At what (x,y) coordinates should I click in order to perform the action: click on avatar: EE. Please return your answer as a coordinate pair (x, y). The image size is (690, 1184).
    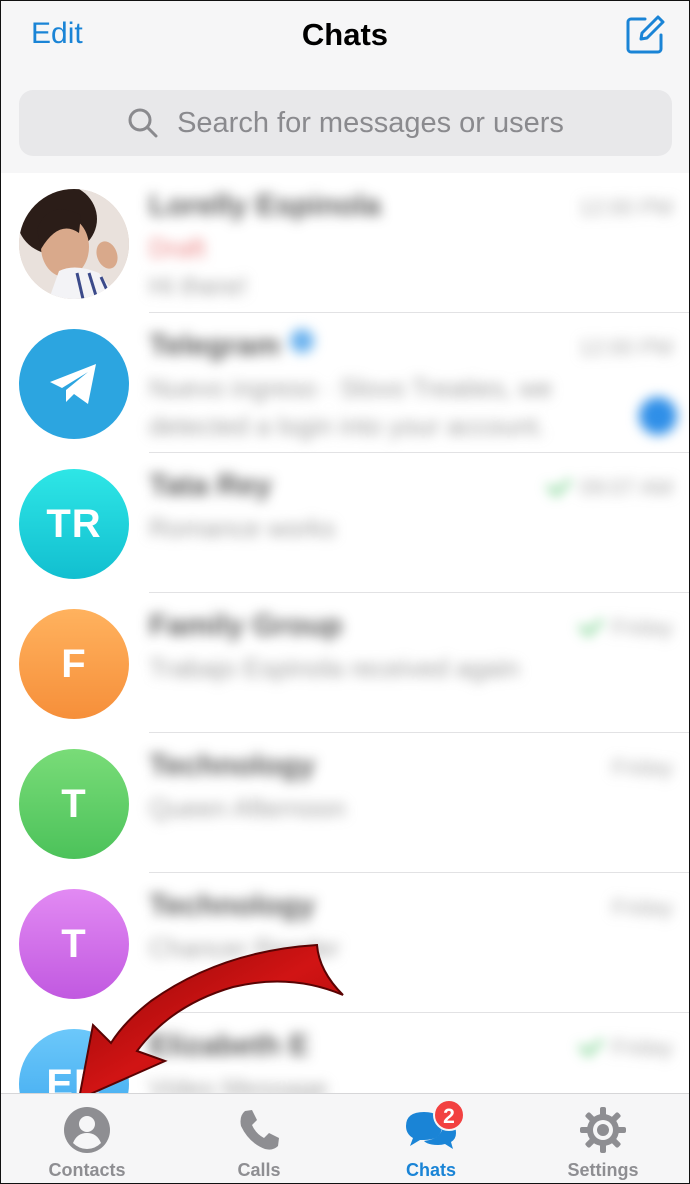
    Looking at the image, I should click on (74, 1061).